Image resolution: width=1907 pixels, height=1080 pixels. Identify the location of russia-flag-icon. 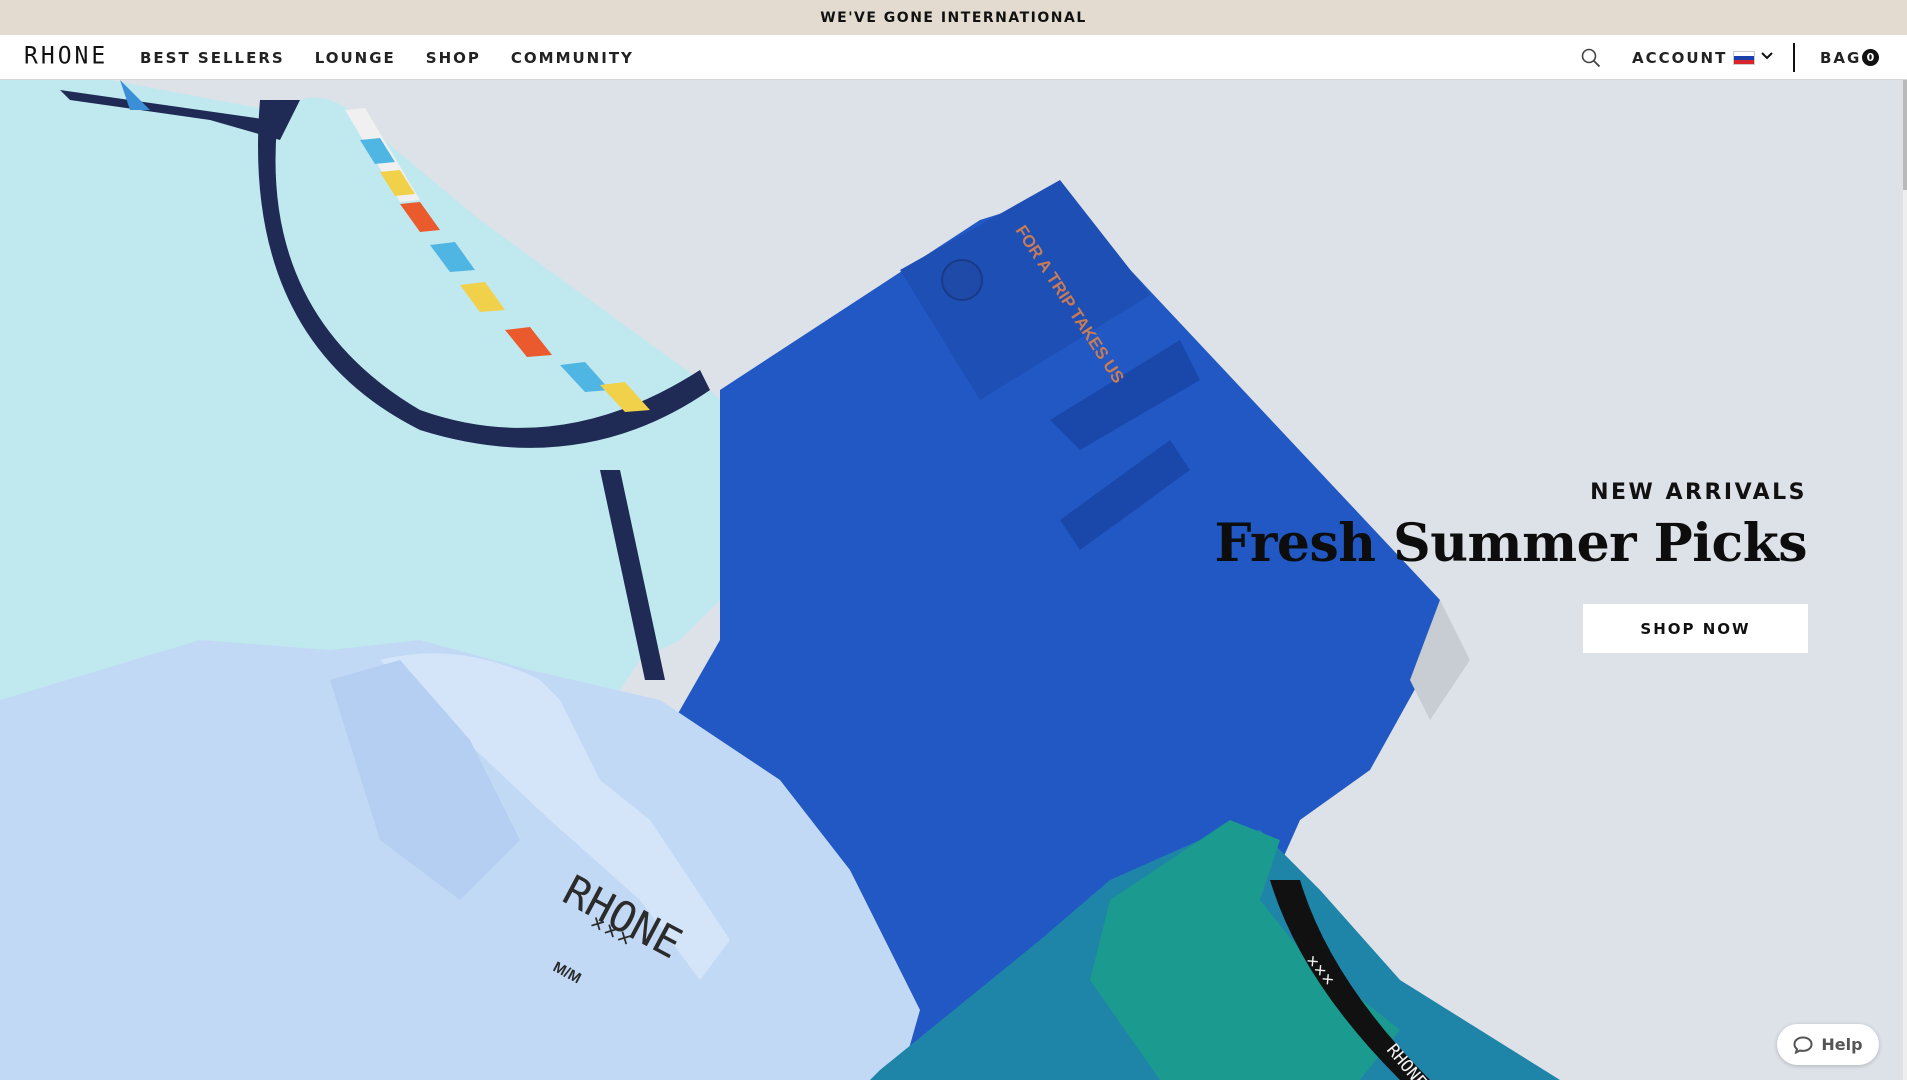
(1744, 58).